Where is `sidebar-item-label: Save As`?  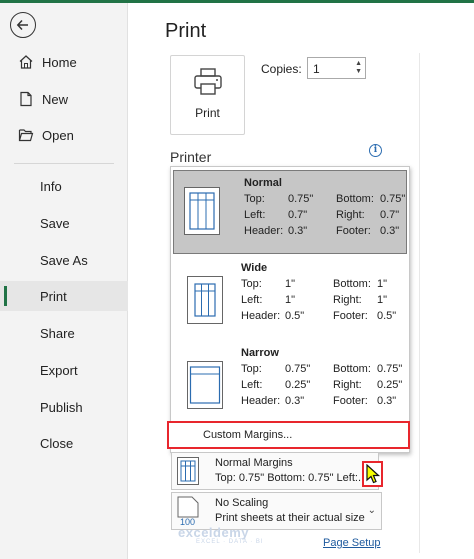 sidebar-item-label: Save As is located at coordinates (64, 260).